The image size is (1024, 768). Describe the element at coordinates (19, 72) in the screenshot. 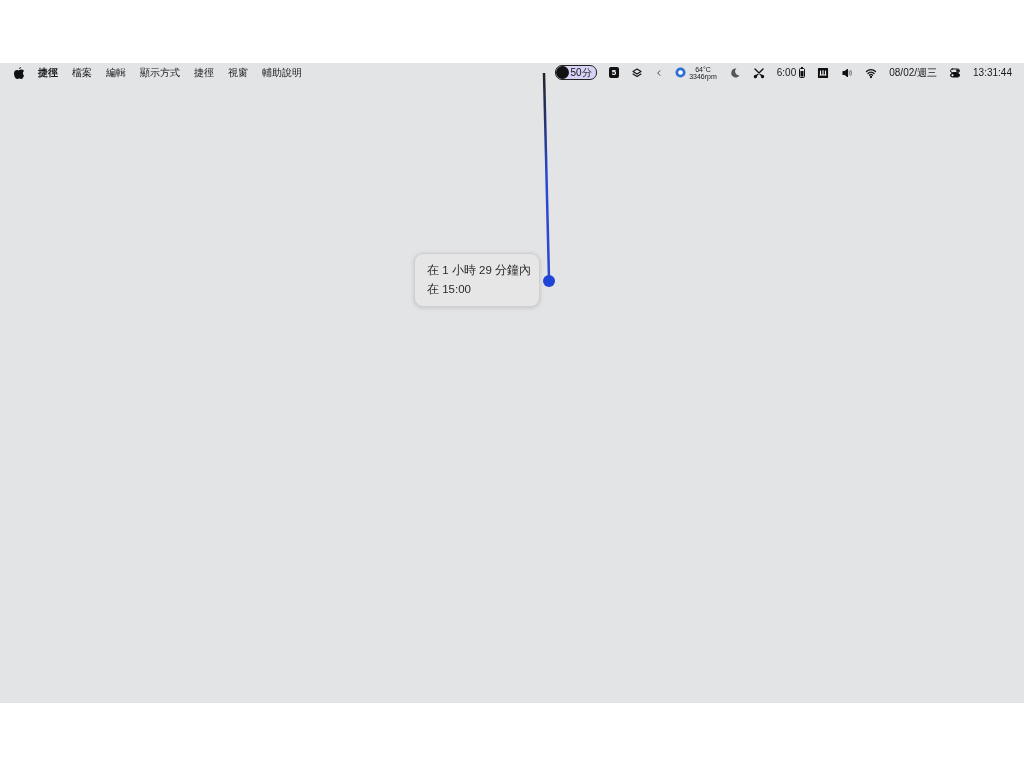

I see `apple-icon` at that location.